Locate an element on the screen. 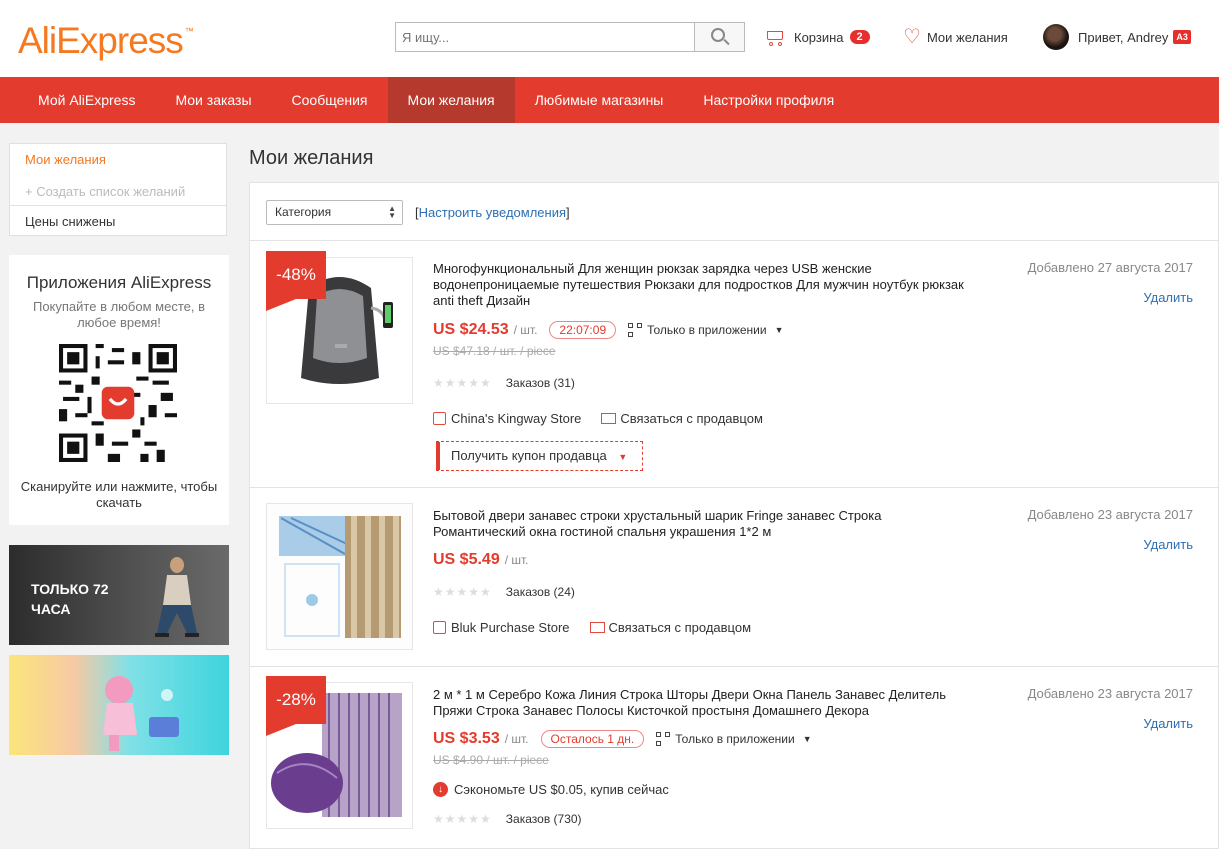 This screenshot has width=1219, height=849. cart-label: Корзина is located at coordinates (819, 37).